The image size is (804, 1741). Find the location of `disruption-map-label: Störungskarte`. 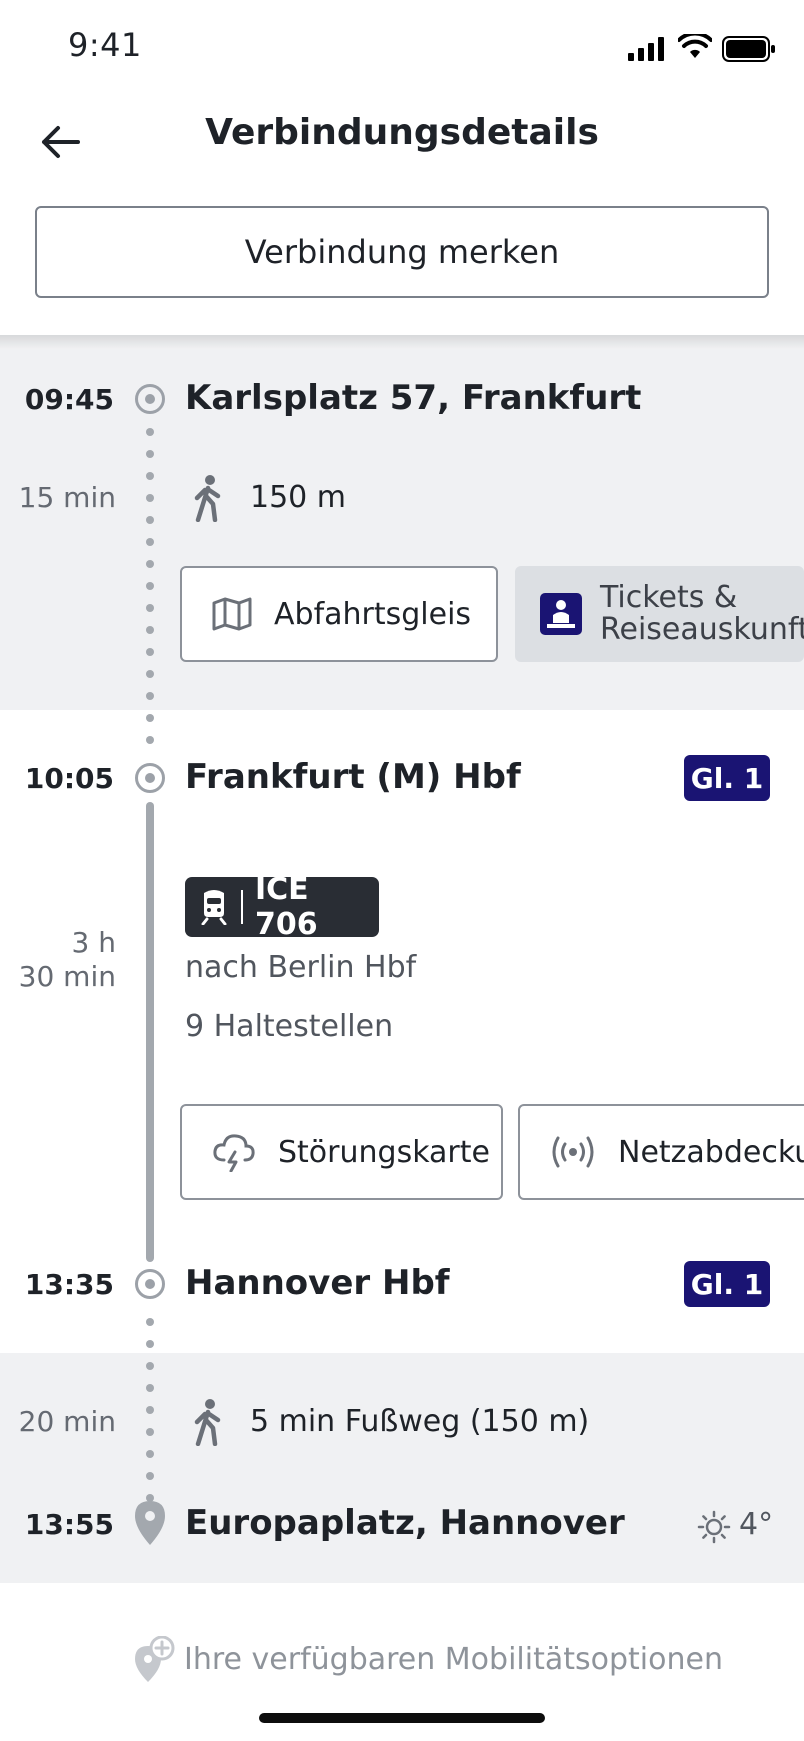

disruption-map-label: Störungskarte is located at coordinates (384, 1152).